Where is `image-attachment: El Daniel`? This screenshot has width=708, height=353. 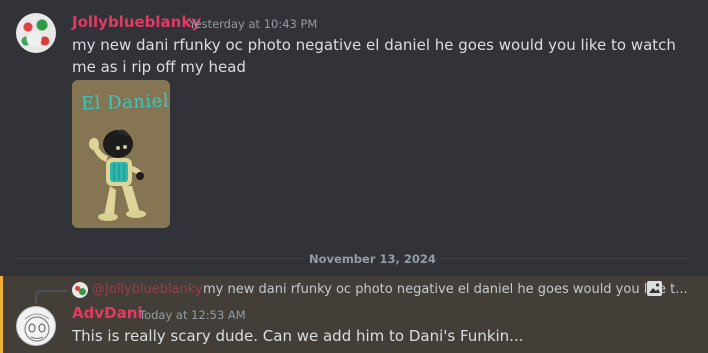 image-attachment: El Daniel is located at coordinates (121, 154).